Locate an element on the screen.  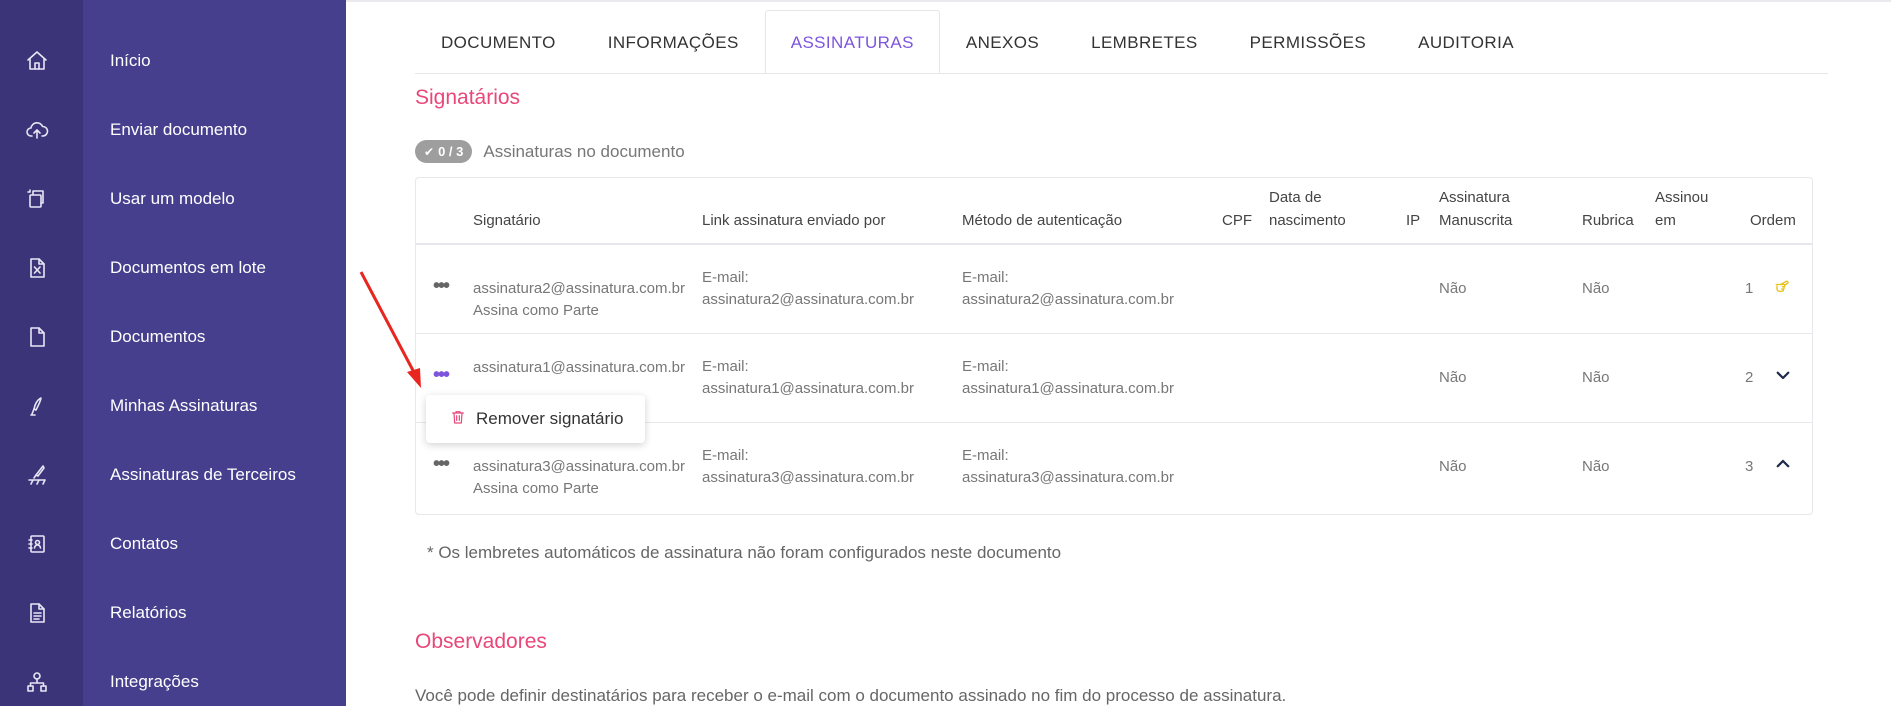
signatories-title: Signatários is located at coordinates (468, 97).